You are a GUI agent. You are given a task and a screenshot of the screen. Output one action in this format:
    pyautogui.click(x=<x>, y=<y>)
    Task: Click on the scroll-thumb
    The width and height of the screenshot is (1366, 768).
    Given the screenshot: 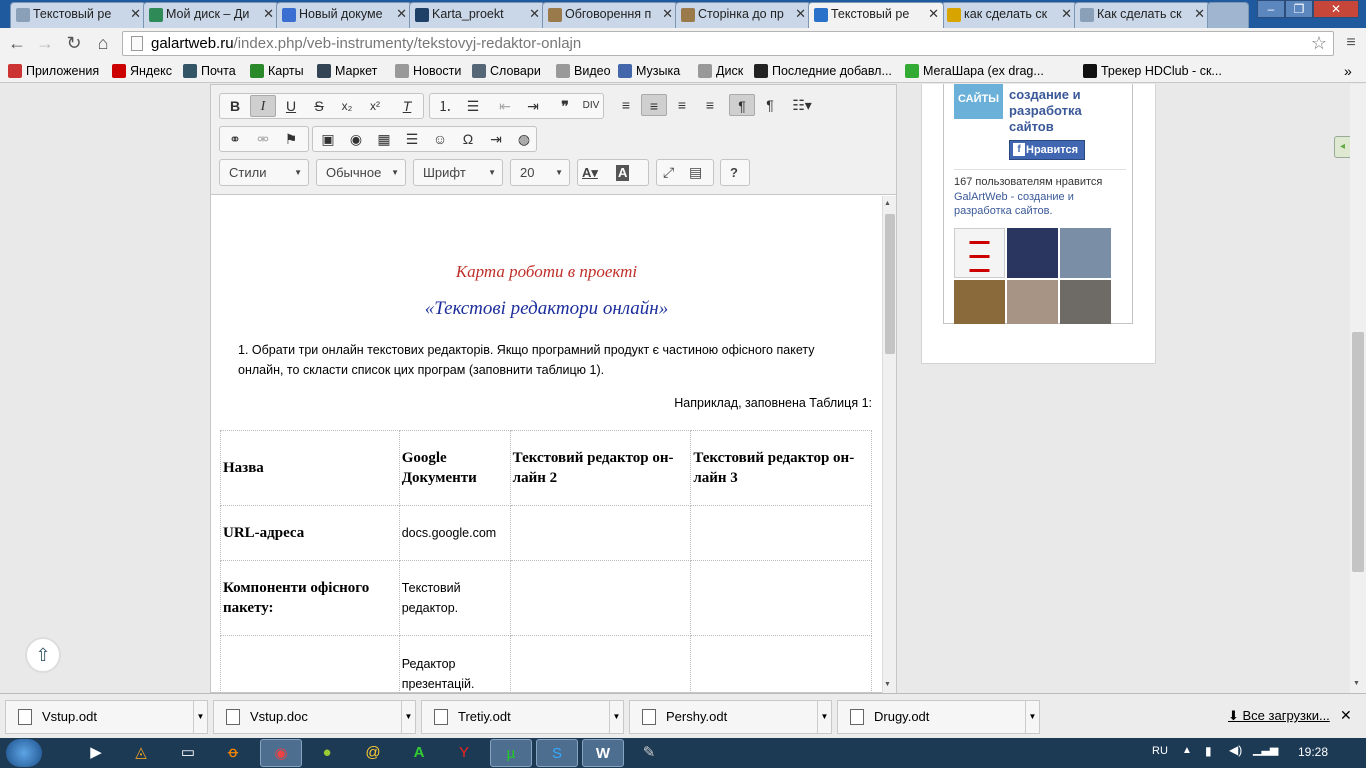 What is the action you would take?
    pyautogui.click(x=890, y=284)
    